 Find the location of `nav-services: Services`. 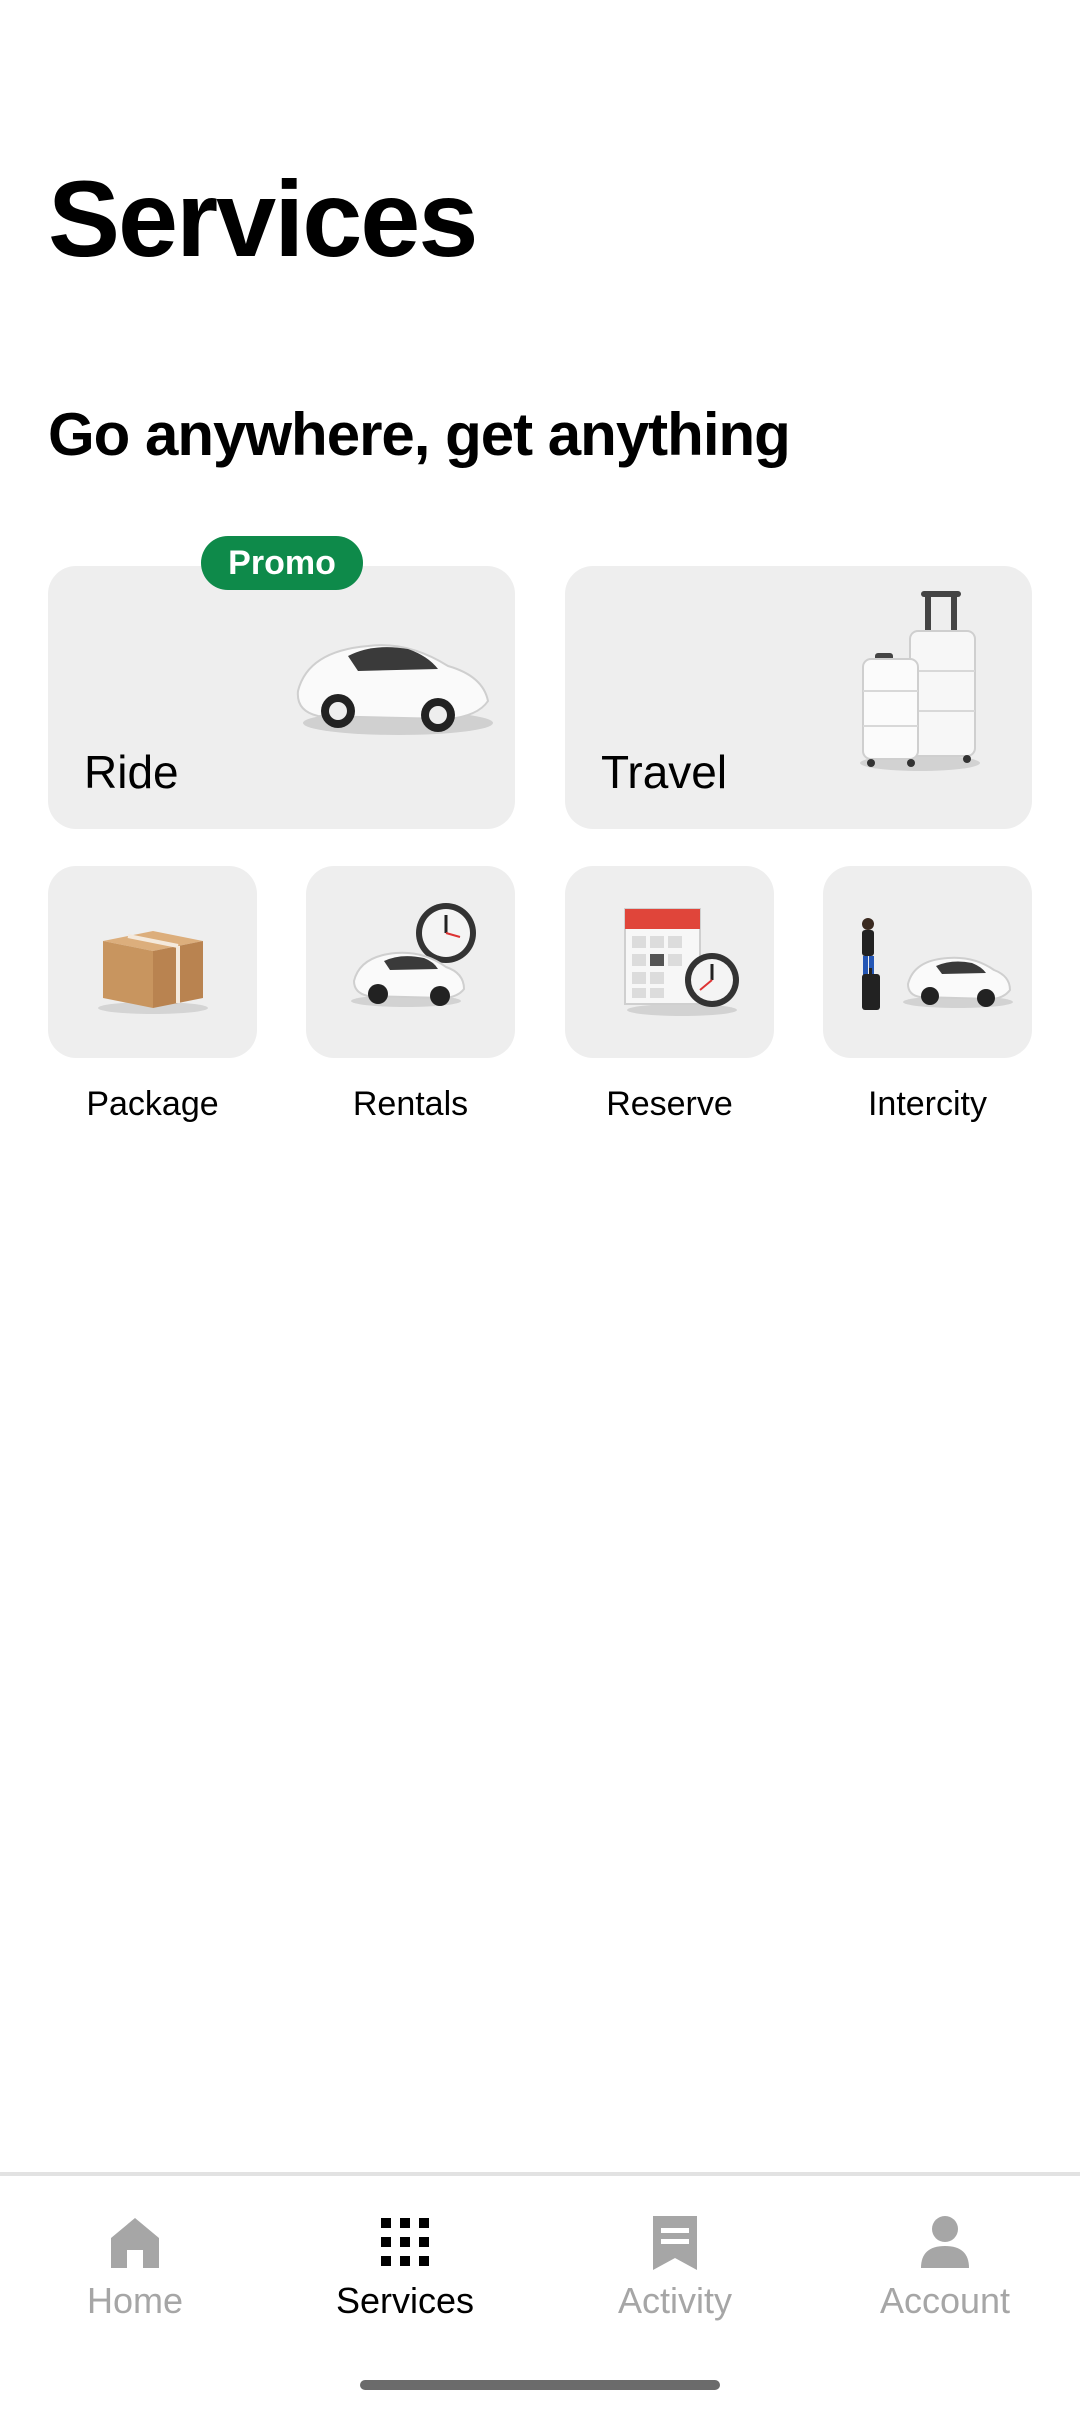

nav-services: Services is located at coordinates (405, 2272).